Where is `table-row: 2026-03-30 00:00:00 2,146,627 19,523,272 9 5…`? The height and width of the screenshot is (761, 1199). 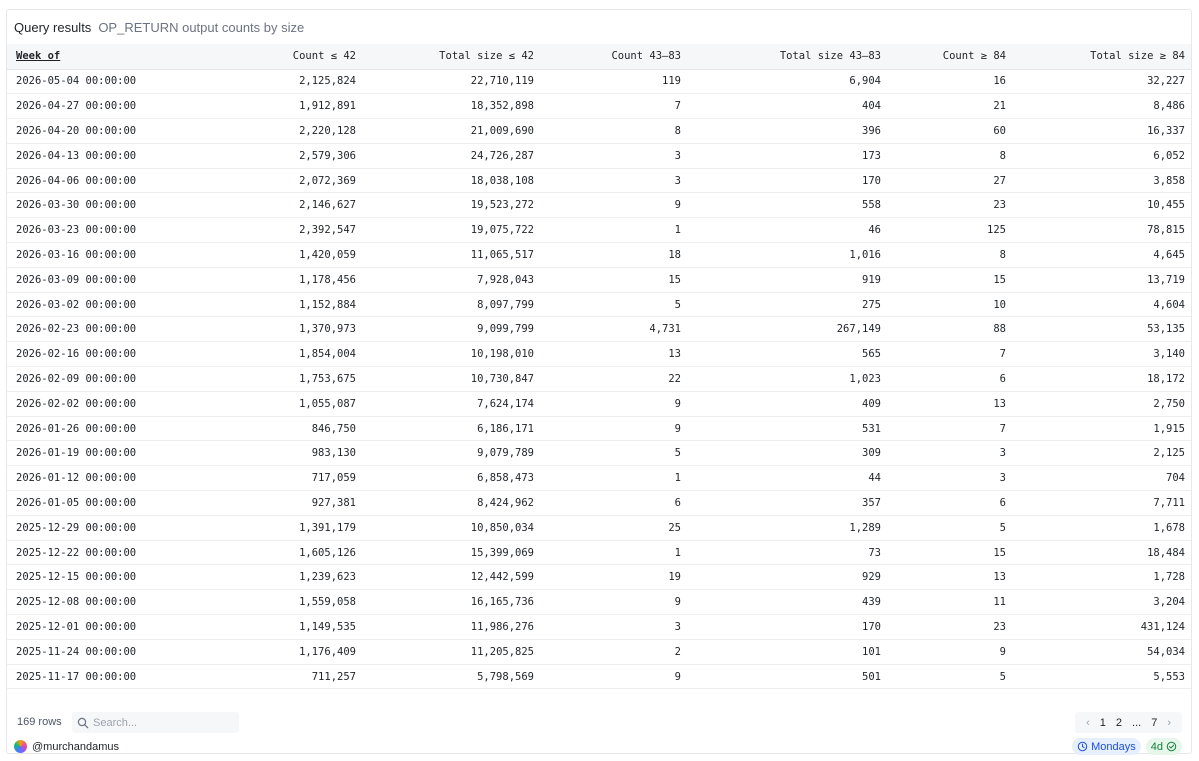
table-row: 2026-03-30 00:00:00 2,146,627 19,523,272 9 5… is located at coordinates (599, 205).